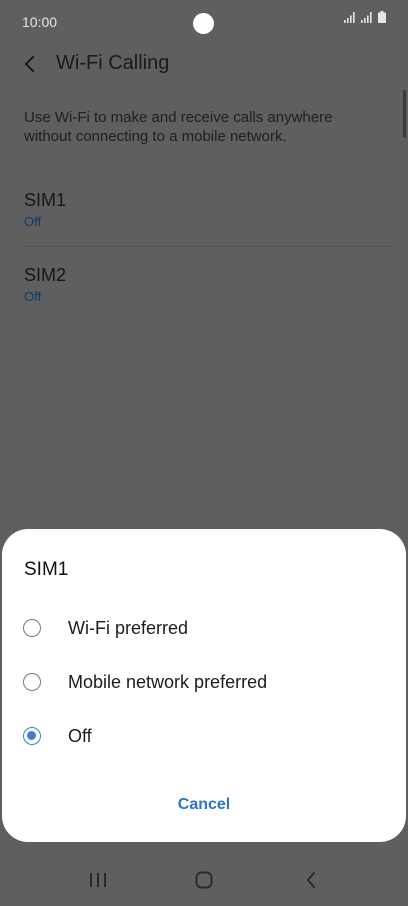  I want to click on recent-apps-icon, so click(98, 882).